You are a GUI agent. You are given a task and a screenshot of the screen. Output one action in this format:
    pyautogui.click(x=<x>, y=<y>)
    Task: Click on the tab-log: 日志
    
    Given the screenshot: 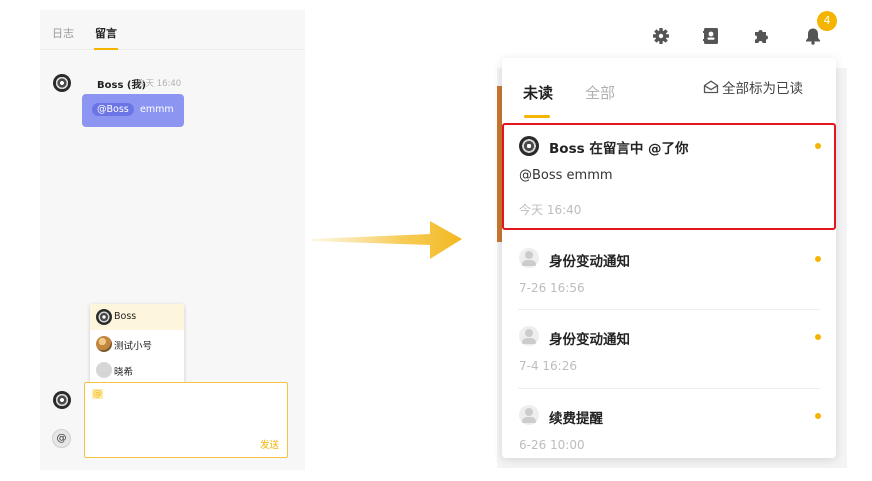 What is the action you would take?
    pyautogui.click(x=63, y=33)
    